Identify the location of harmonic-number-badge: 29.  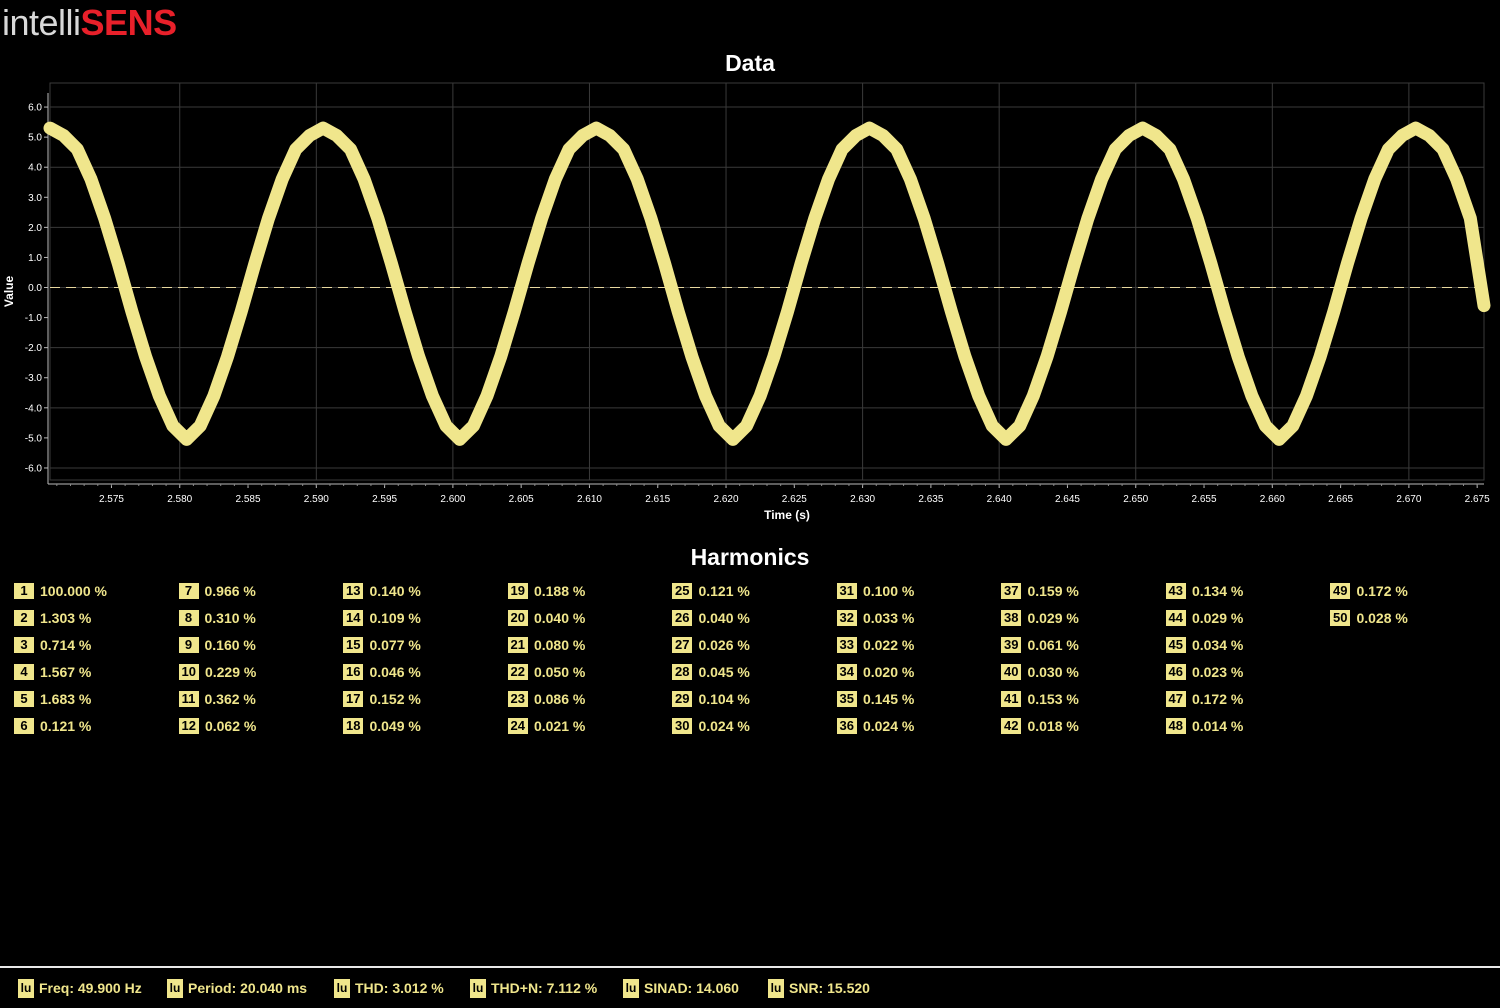
(682, 699).